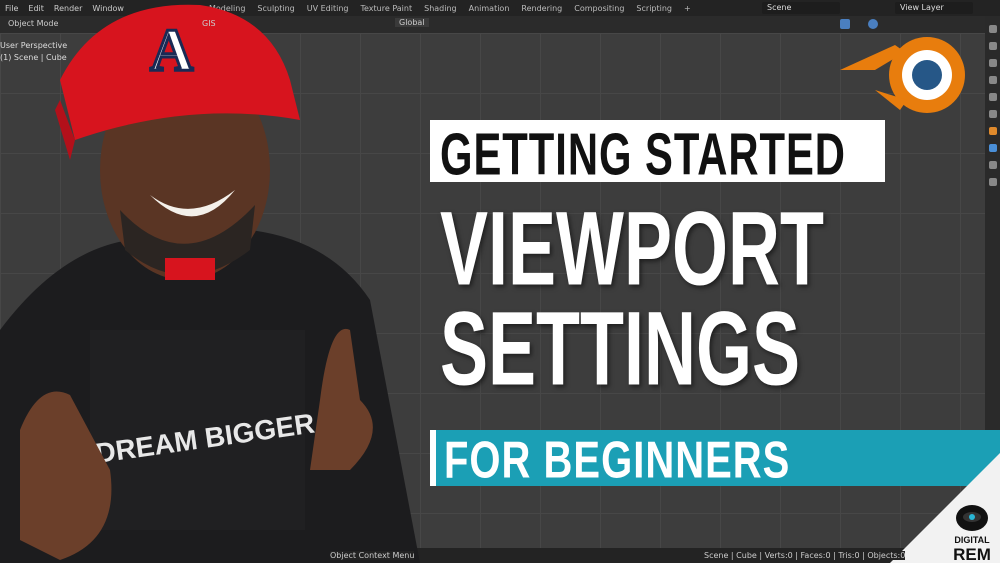 This screenshot has width=1000, height=563. What do you see at coordinates (654, 8) in the screenshot?
I see `tab-scripting: Scripting` at bounding box center [654, 8].